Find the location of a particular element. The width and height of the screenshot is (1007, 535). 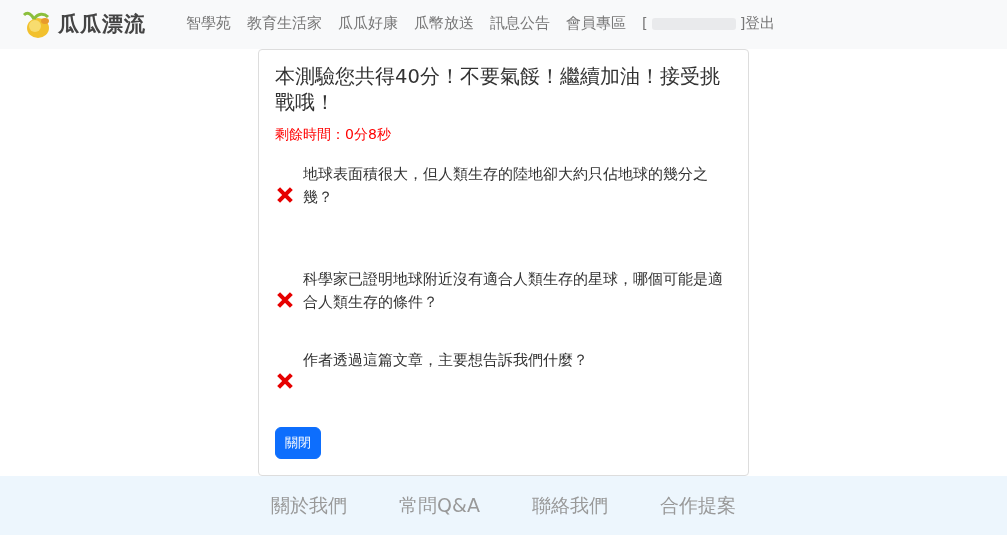

nav-link: 瓜幣放送 is located at coordinates (444, 24).